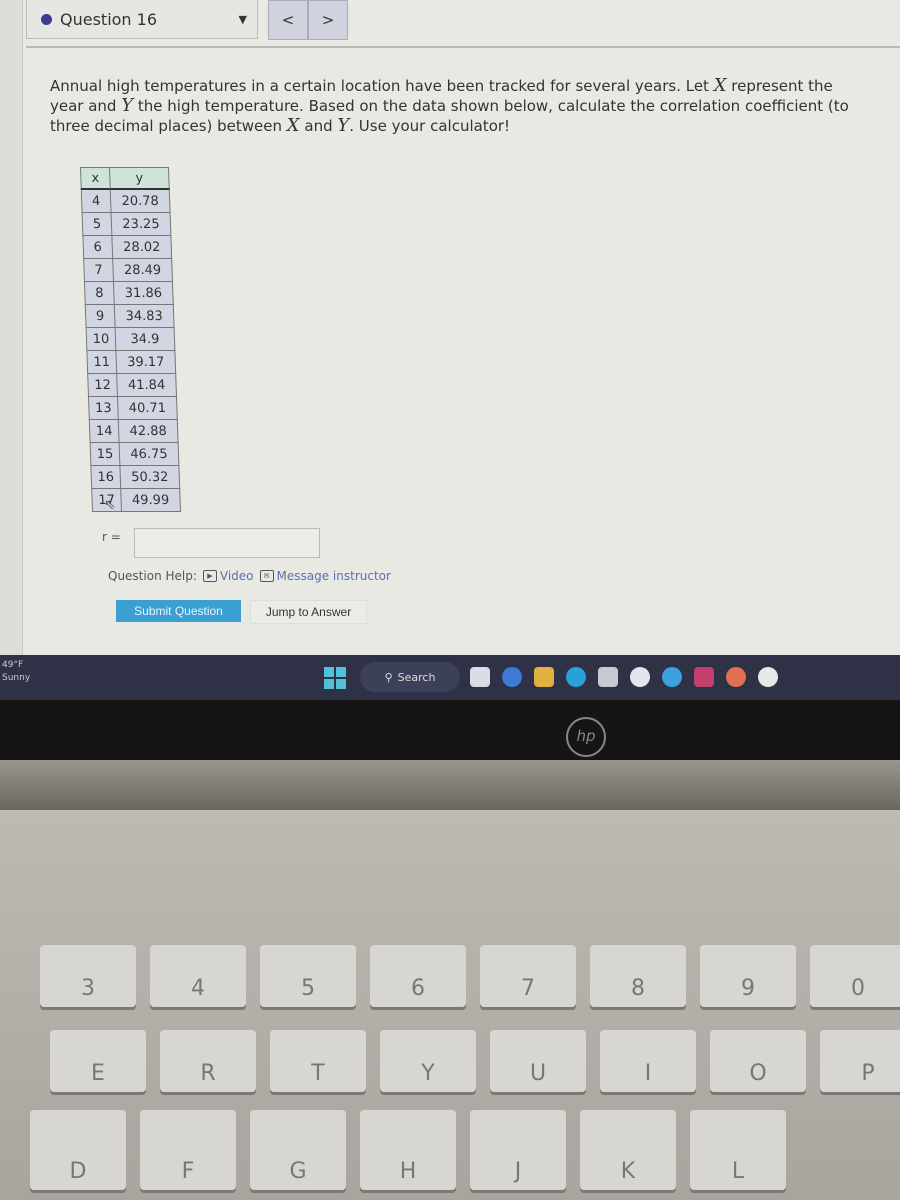 This screenshot has width=900, height=1200. I want to click on meet-icon, so click(512, 677).